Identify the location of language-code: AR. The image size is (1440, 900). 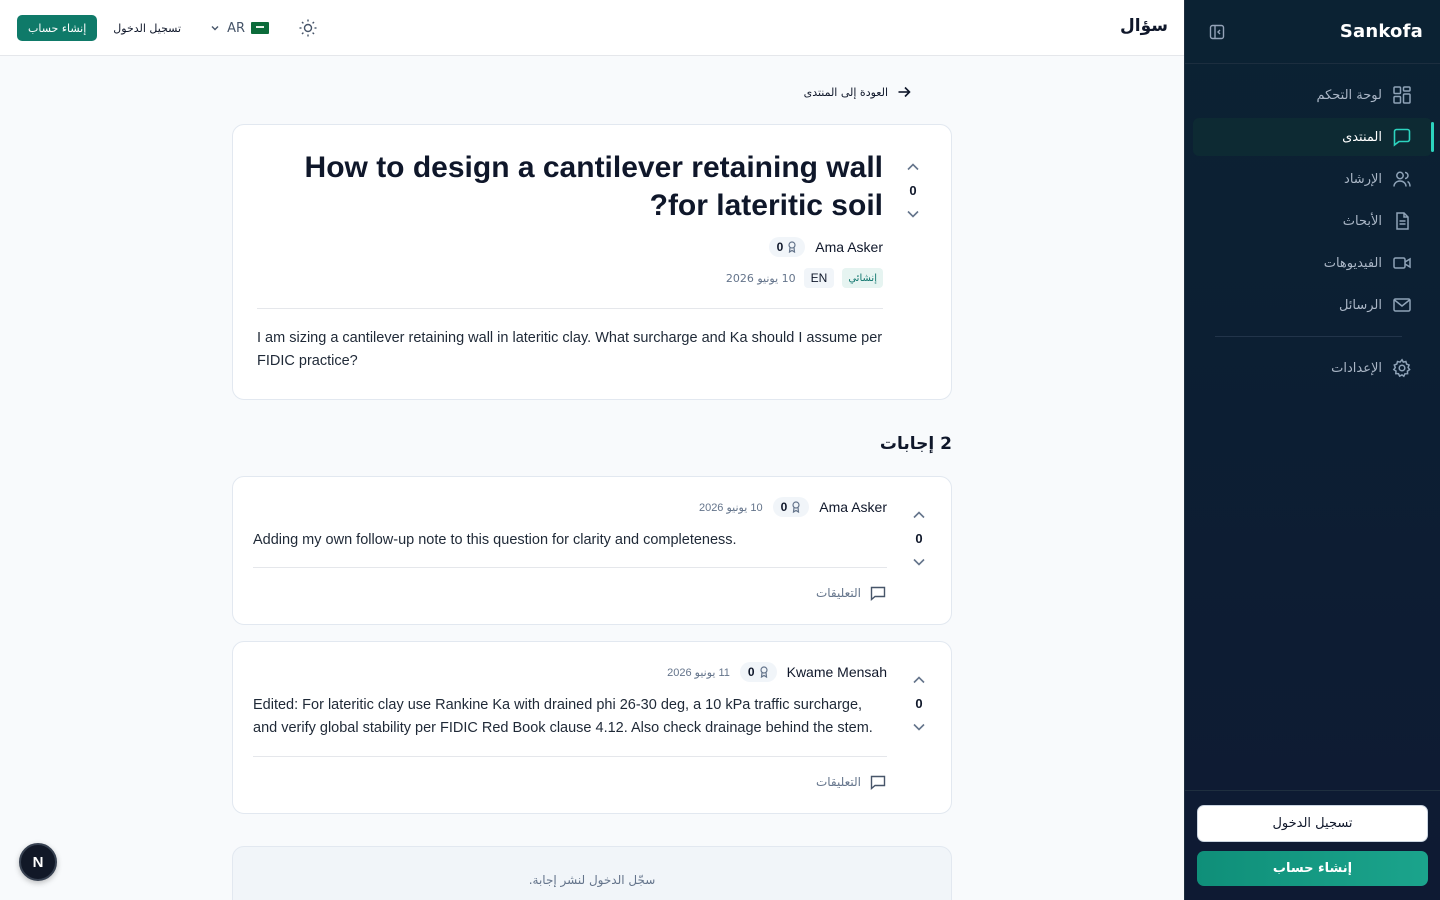
(236, 28).